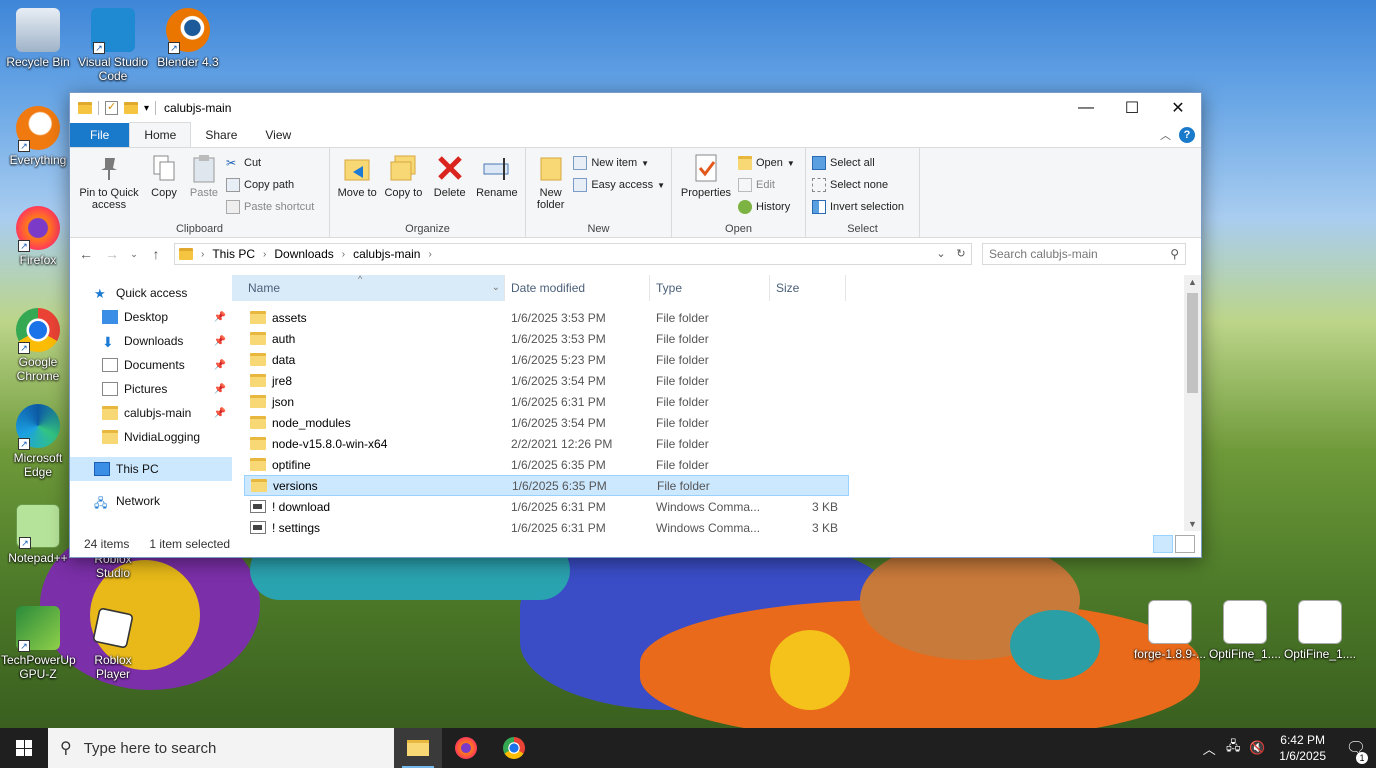 The image size is (1376, 768). What do you see at coordinates (146, 108) in the screenshot?
I see `customize-toolbar-icon: ▾` at bounding box center [146, 108].